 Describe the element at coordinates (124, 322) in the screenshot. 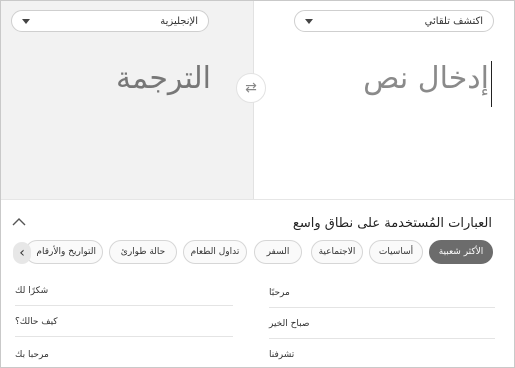

I see `phrase-item: كيف حالك؟` at that location.